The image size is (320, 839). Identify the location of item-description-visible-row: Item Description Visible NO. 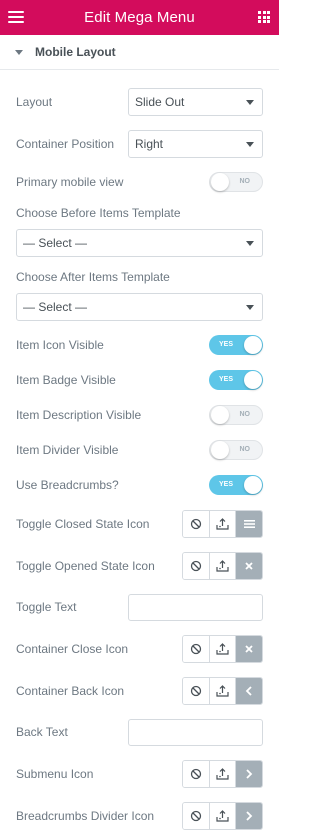
(139, 415).